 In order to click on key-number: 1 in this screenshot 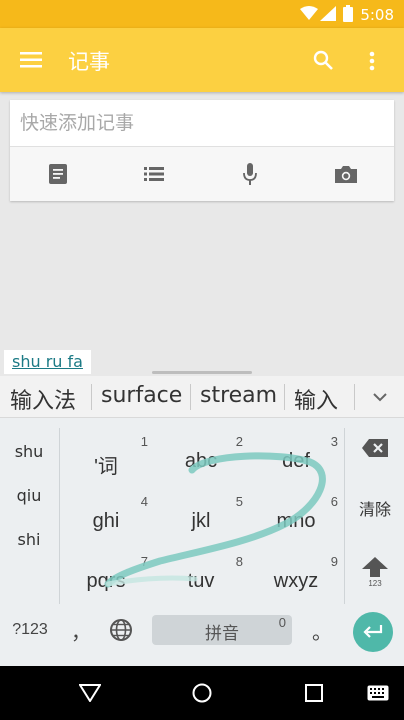, I will do `click(144, 441)`.